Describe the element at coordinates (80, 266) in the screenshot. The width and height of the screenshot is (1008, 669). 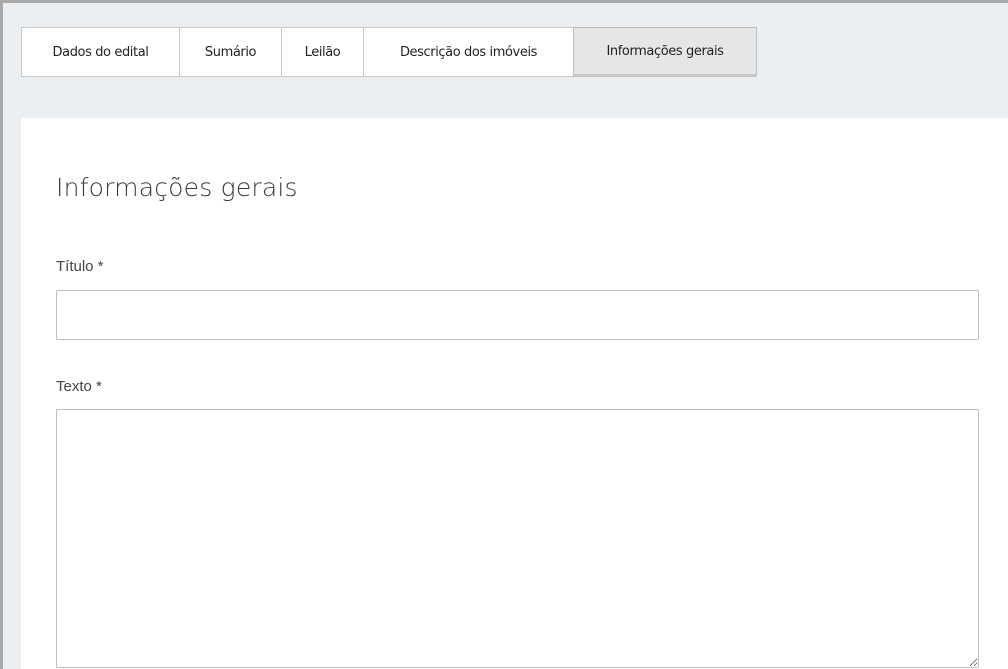
I see `titulo-label: Título *` at that location.